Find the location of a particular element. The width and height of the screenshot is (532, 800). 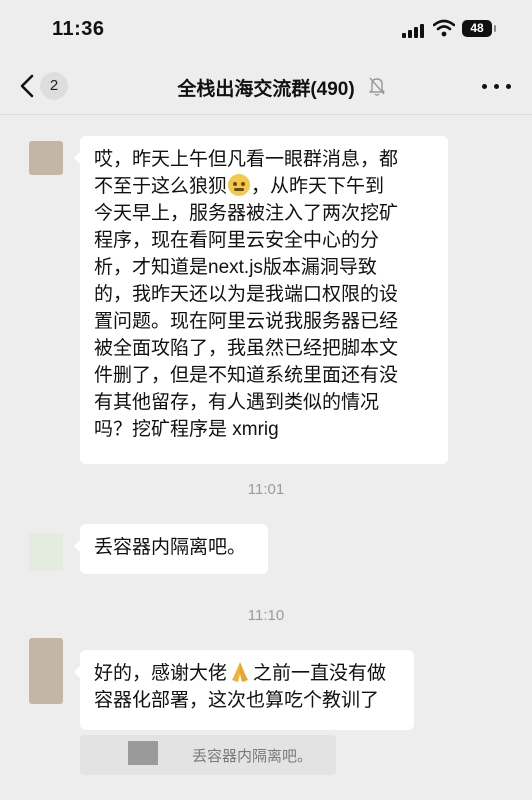

bell-slash-icon is located at coordinates (377, 86).